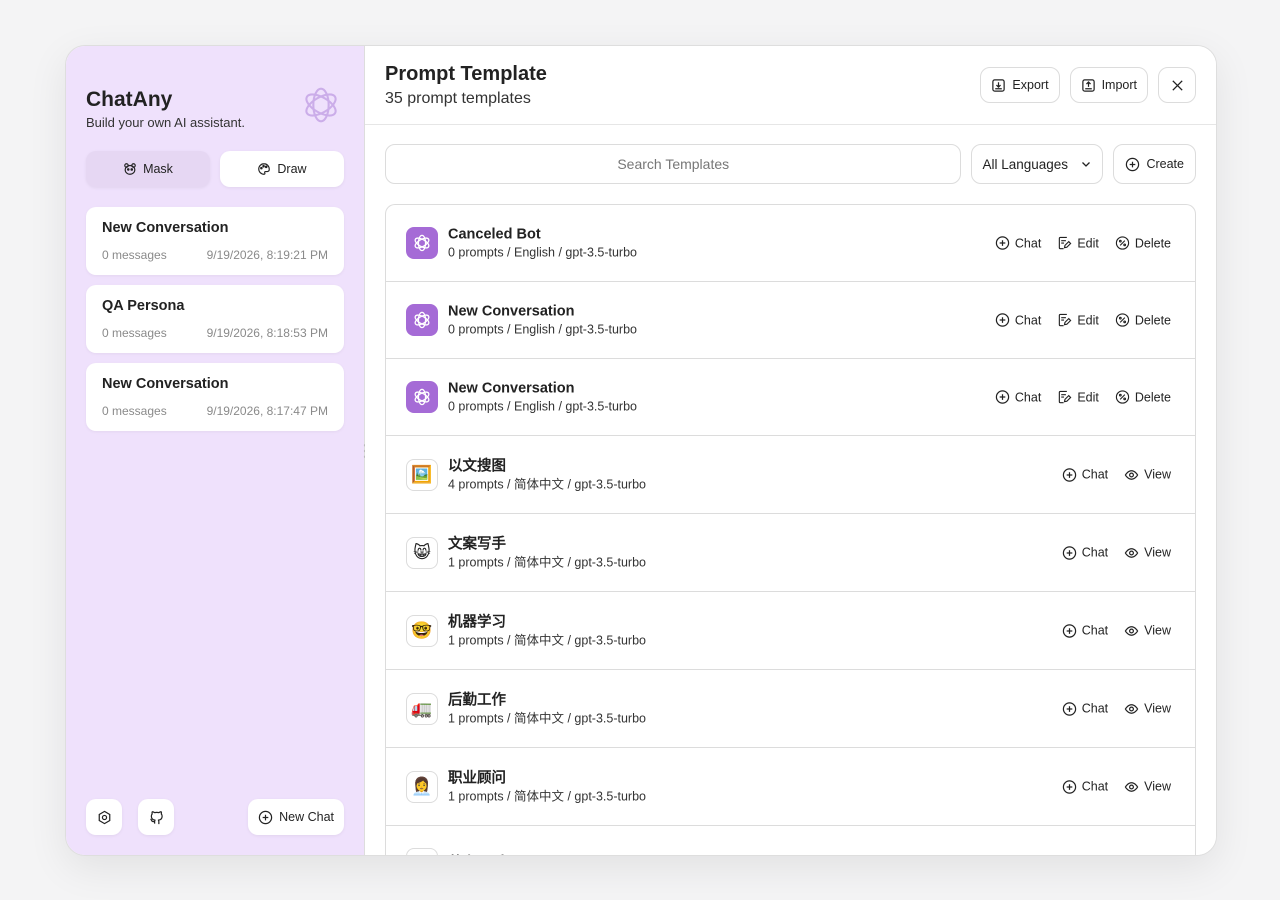  I want to click on edit-label: Edit, so click(1088, 243).